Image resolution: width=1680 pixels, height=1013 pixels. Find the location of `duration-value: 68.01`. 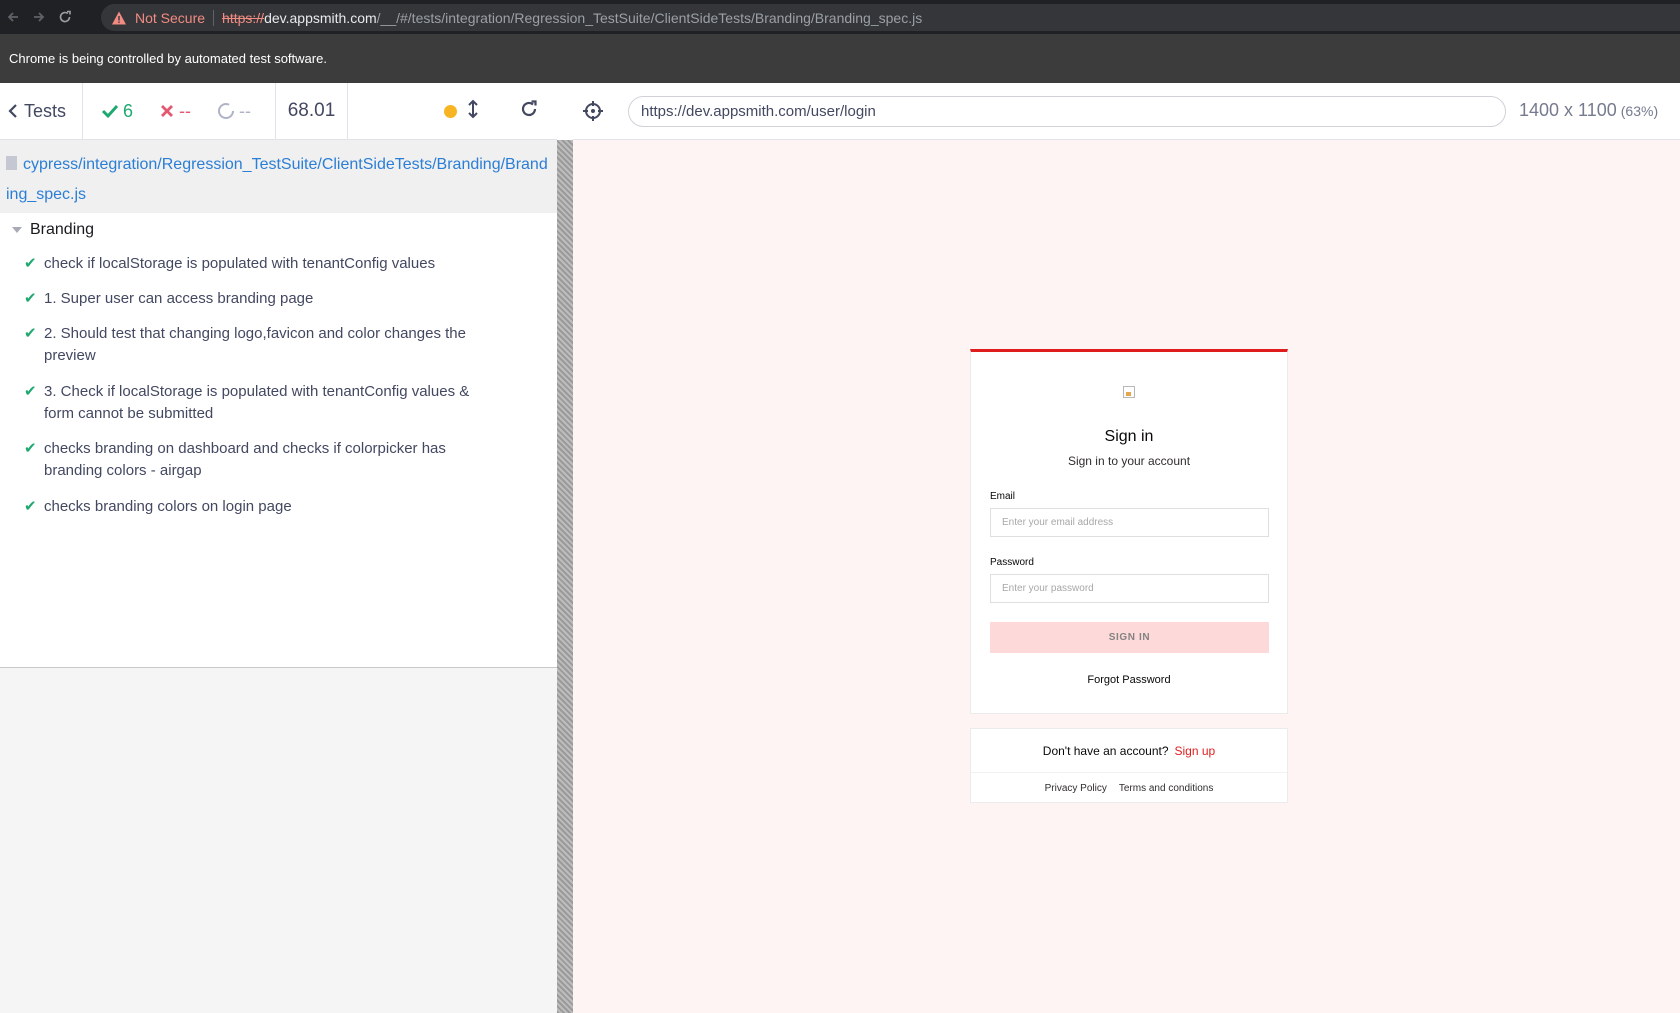

duration-value: 68.01 is located at coordinates (311, 110).